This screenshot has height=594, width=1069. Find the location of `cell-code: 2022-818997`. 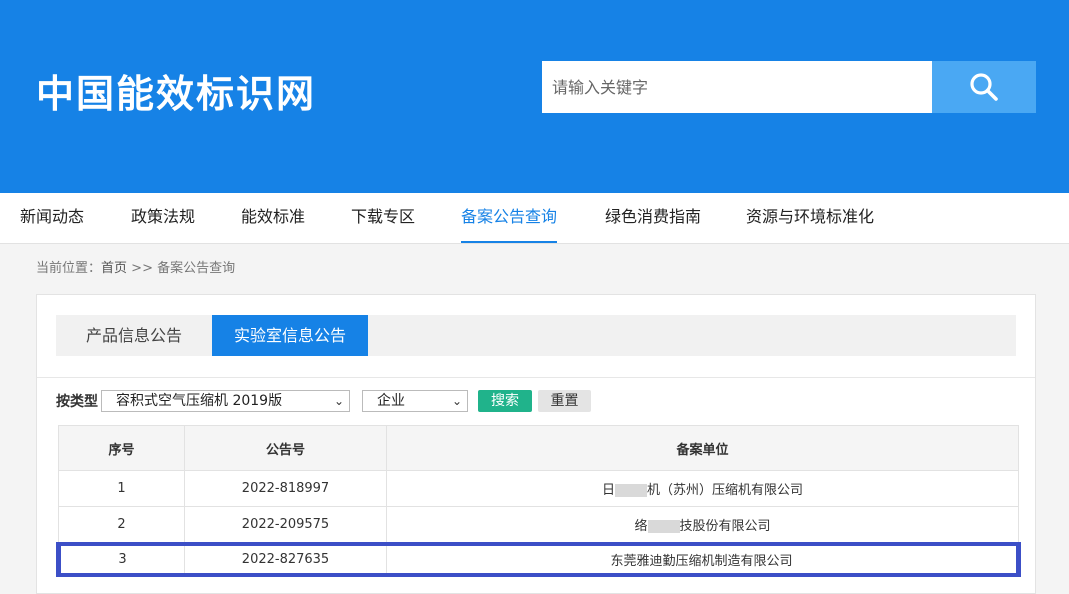

cell-code: 2022-818997 is located at coordinates (285, 488).